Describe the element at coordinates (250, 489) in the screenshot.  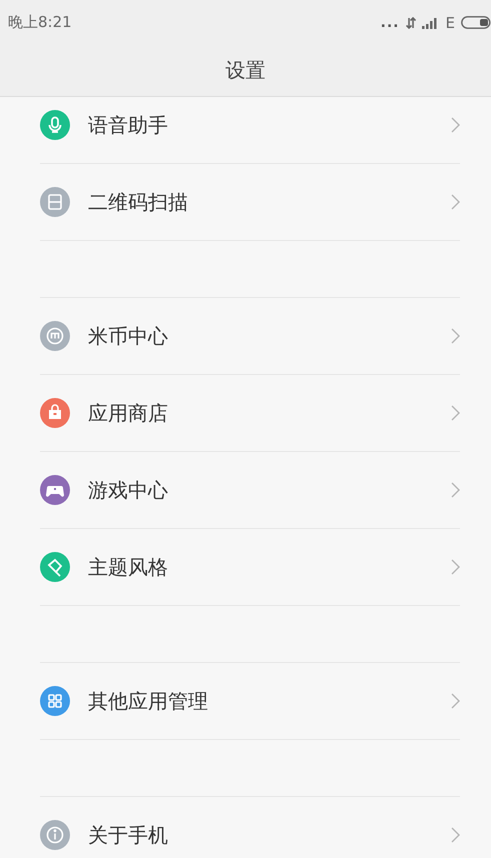
I see `settings-item: 游戏中心` at that location.